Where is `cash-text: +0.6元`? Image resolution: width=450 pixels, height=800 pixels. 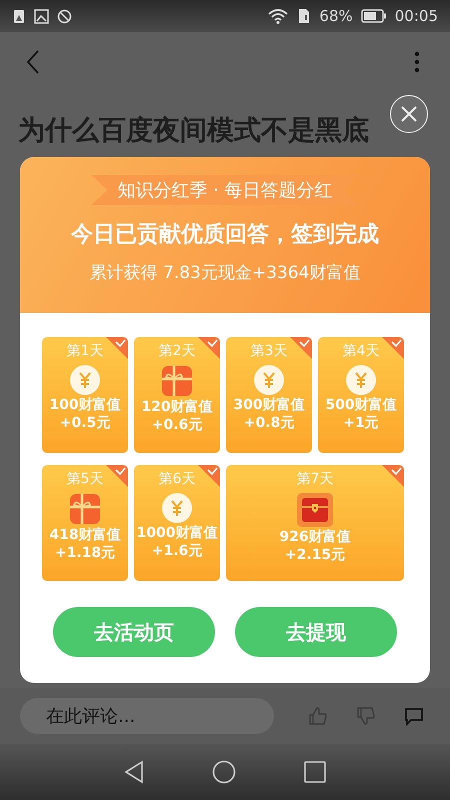 cash-text: +0.6元 is located at coordinates (177, 425).